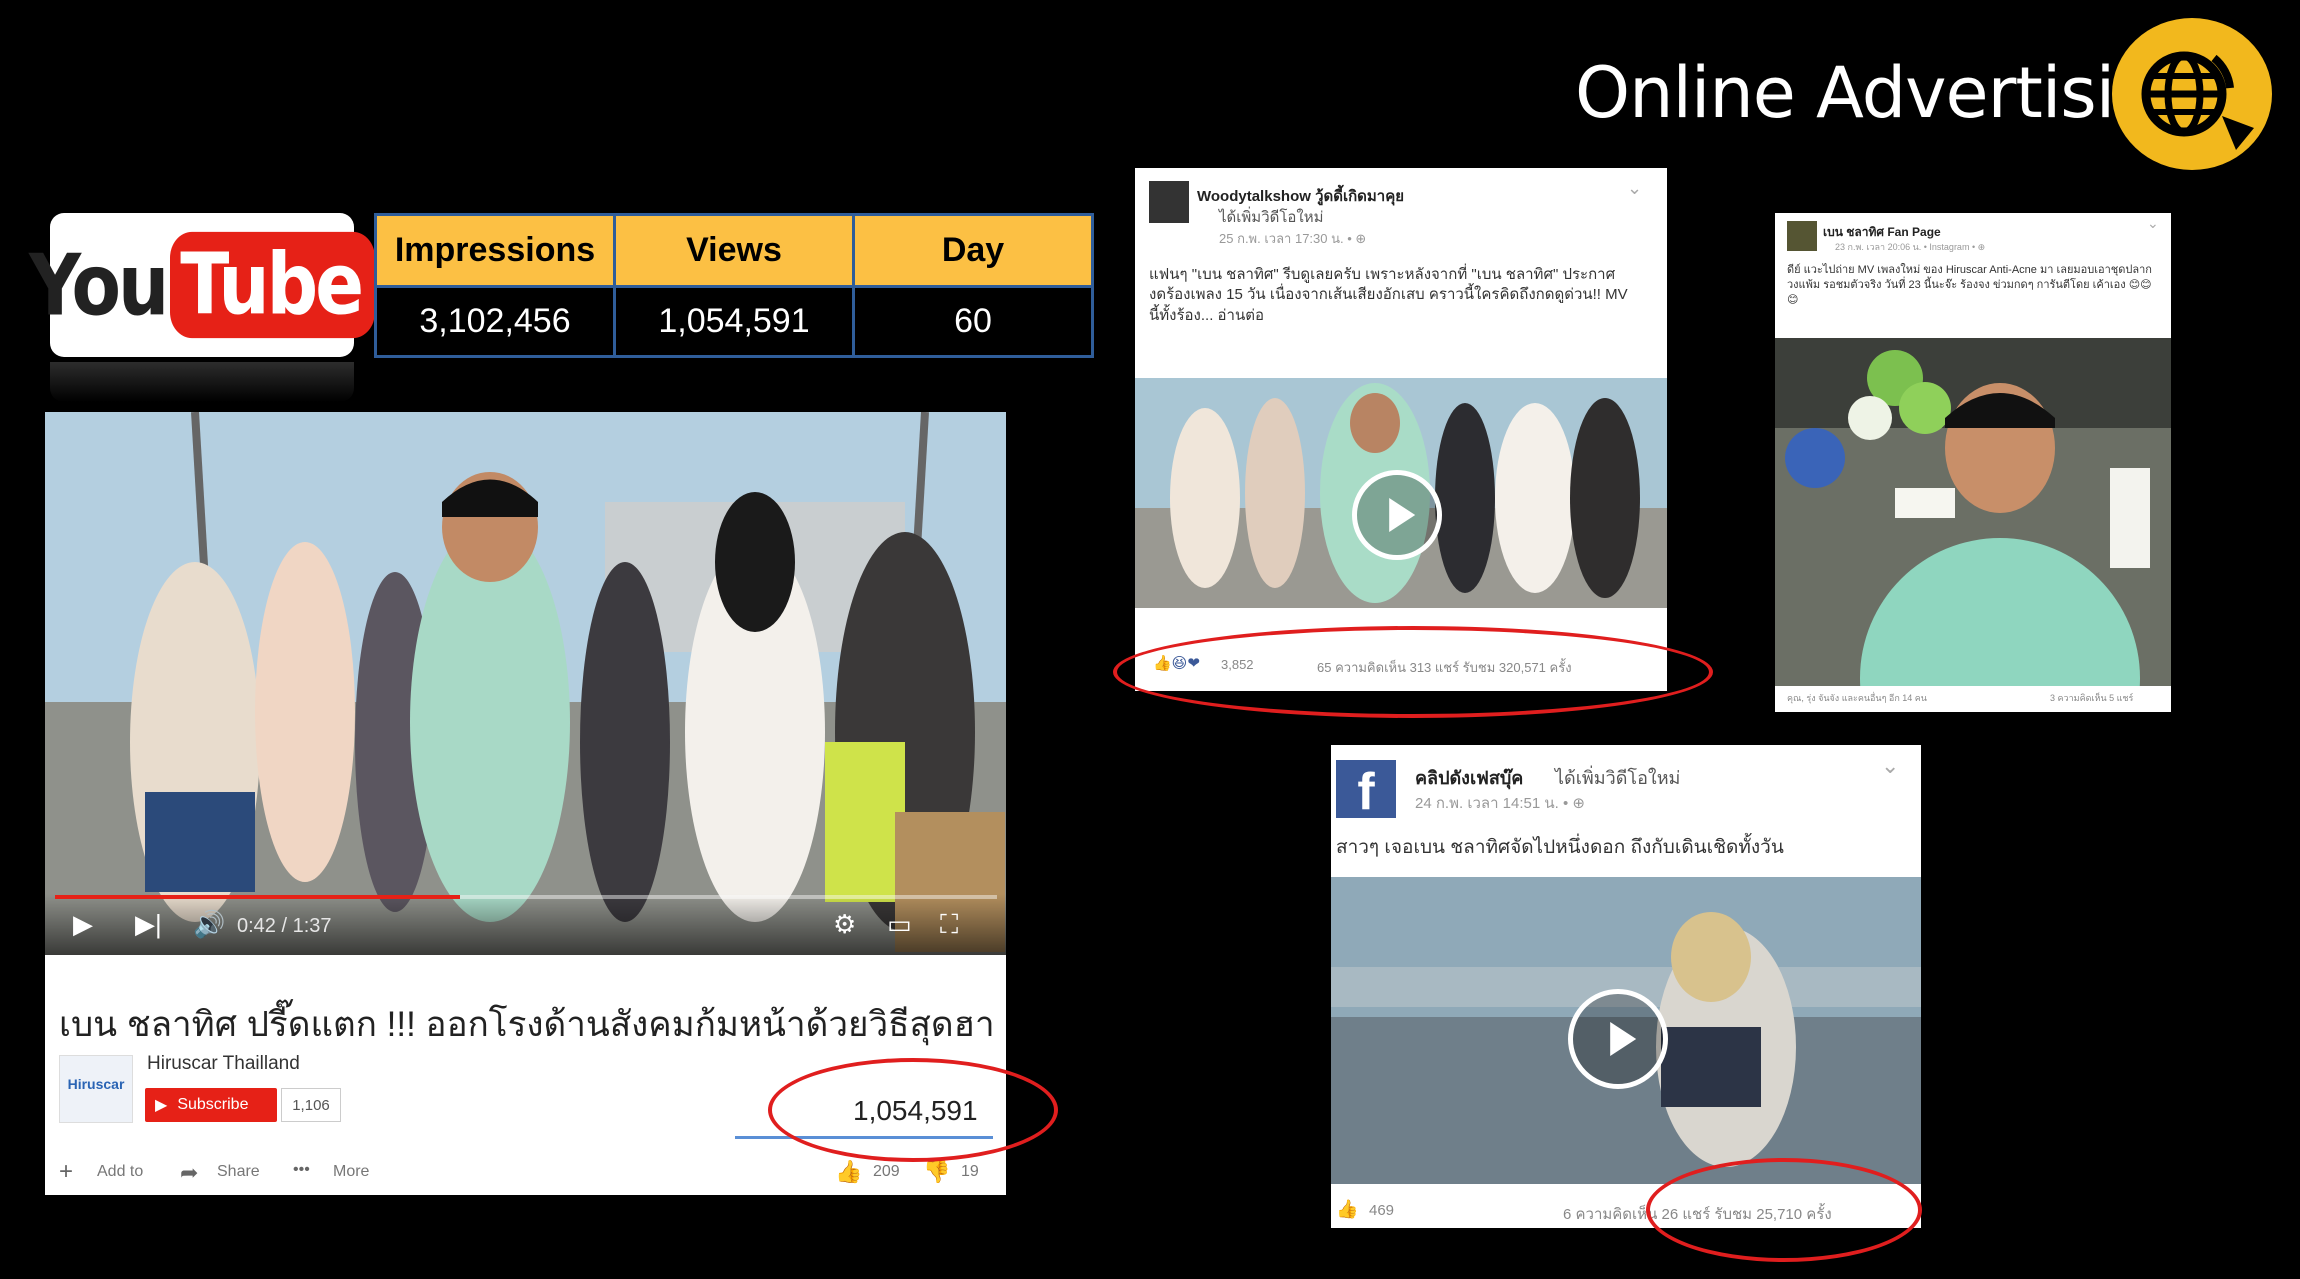 The image size is (2300, 1279). What do you see at coordinates (973, 321) in the screenshot?
I see `stats-value: 60` at bounding box center [973, 321].